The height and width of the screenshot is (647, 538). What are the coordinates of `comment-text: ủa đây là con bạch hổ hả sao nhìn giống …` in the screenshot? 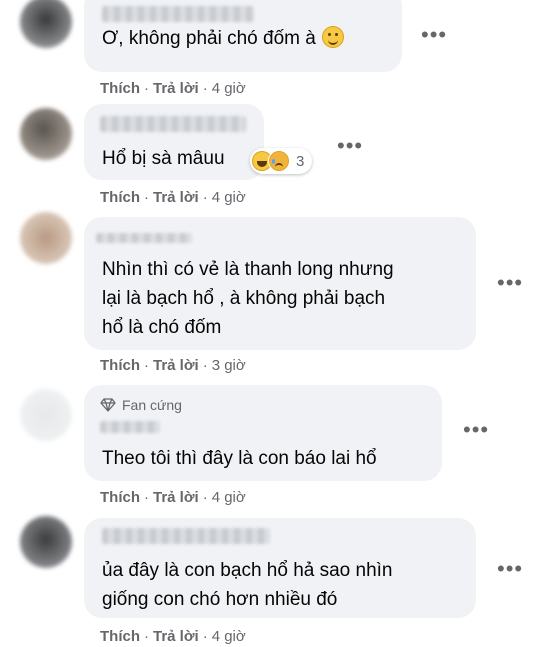 It's located at (247, 585).